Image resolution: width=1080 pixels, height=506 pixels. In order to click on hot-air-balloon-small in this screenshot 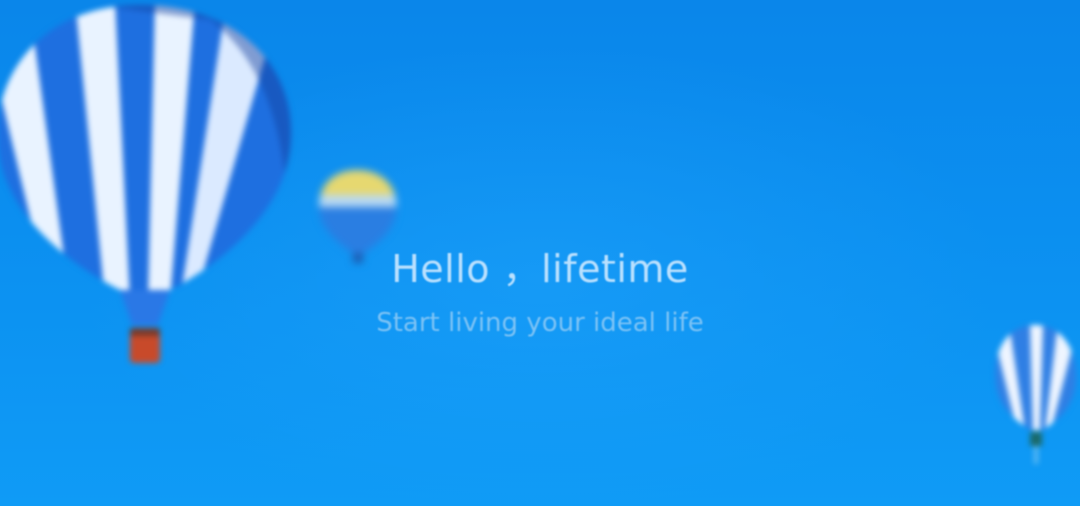, I will do `click(1032, 395)`.